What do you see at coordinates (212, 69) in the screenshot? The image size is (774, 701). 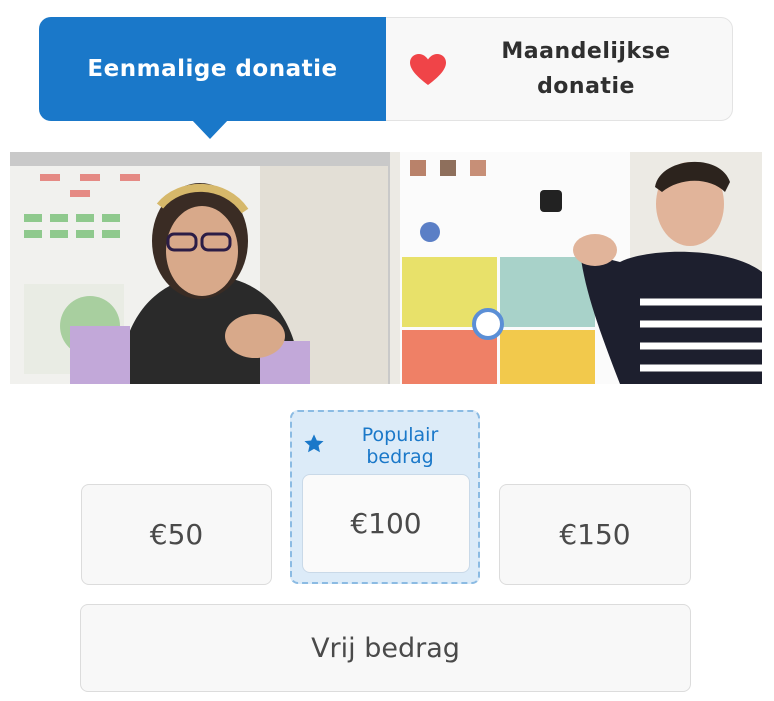 I see `one-time-donation-label: Eenmalige donatie` at bounding box center [212, 69].